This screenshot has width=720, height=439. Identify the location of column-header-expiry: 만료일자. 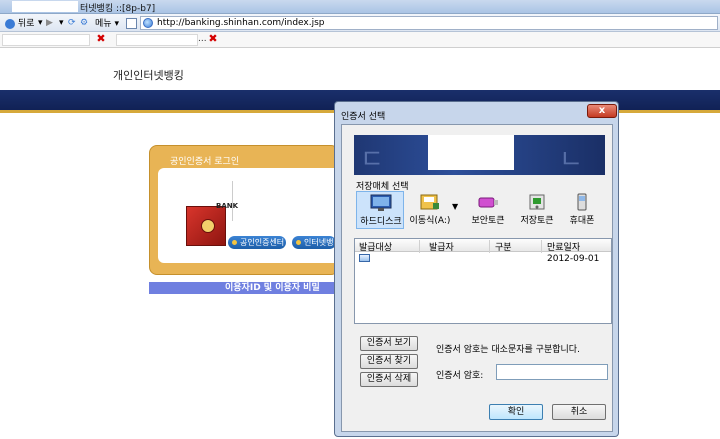
(563, 246).